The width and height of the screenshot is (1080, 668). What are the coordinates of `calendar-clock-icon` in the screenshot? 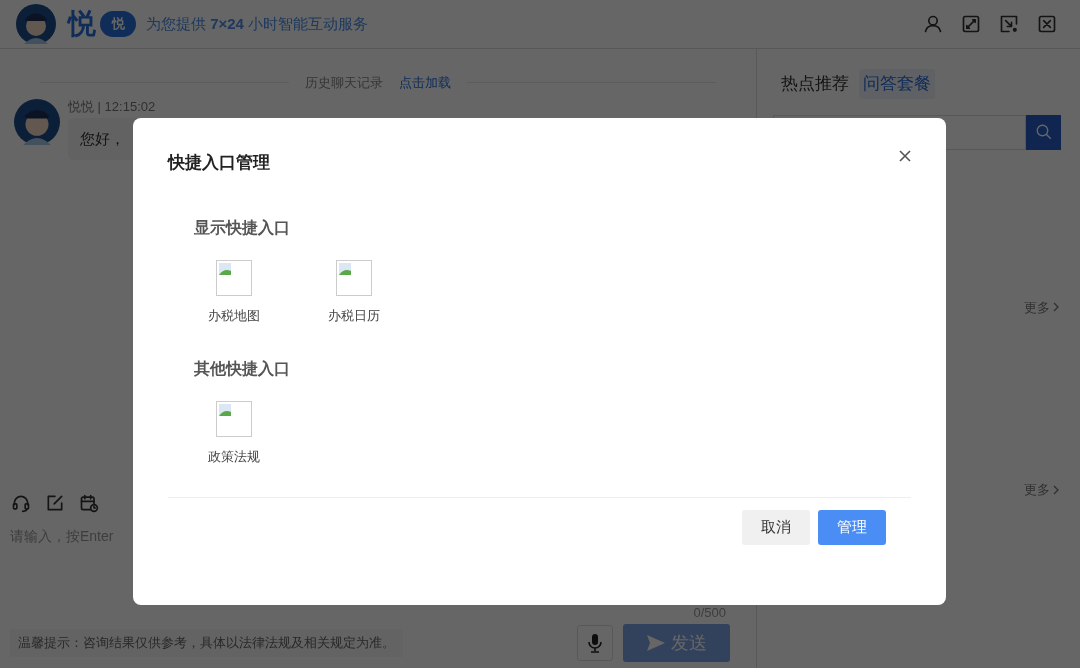 It's located at (89, 503).